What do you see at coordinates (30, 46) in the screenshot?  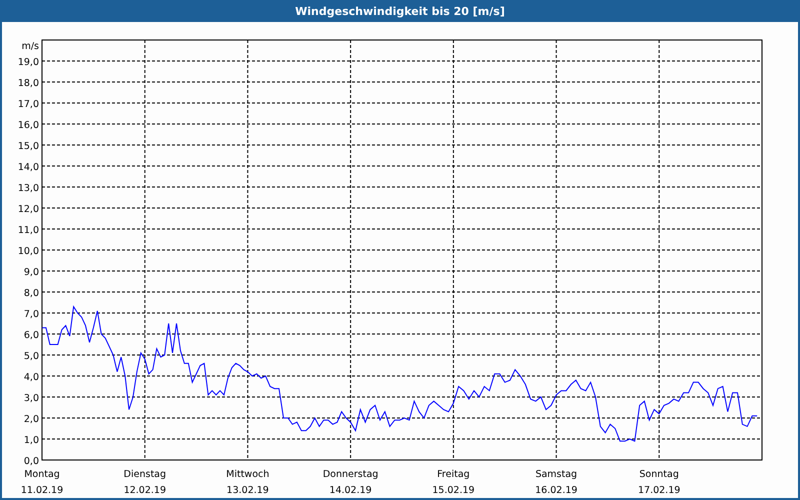 I see `y-axis-unit: m/s` at bounding box center [30, 46].